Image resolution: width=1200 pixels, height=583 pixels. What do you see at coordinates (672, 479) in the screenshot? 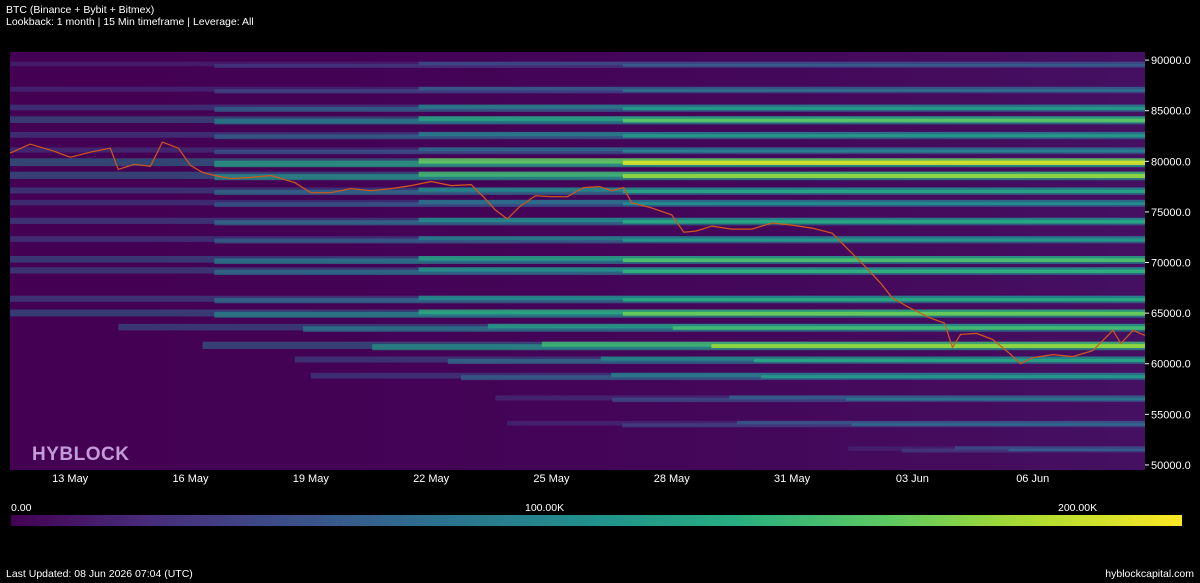
I see `x-tick-label: 28 May` at bounding box center [672, 479].